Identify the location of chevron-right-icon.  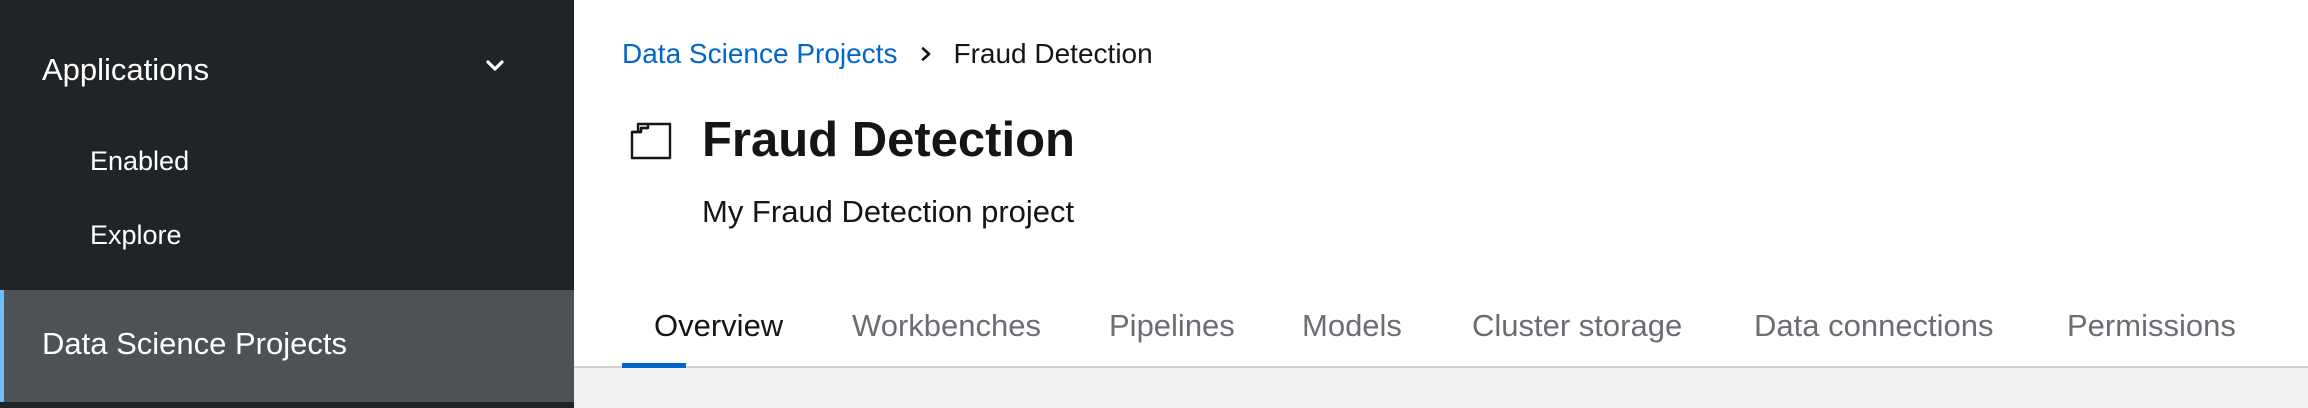
(926, 54).